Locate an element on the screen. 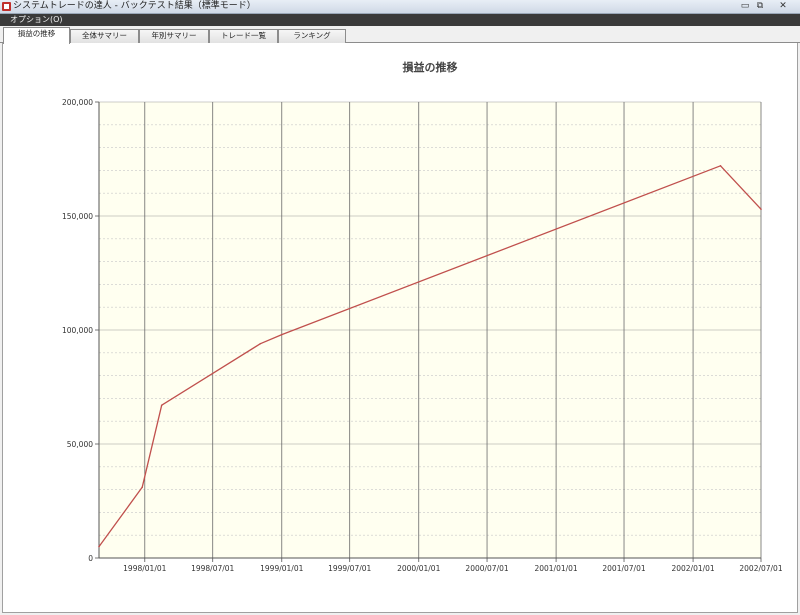 The height and width of the screenshot is (615, 800). title-bar: システムトレードの達人 - バックテスト結果（標準モード） ▭ ⧉ ✕ is located at coordinates (400, 7).